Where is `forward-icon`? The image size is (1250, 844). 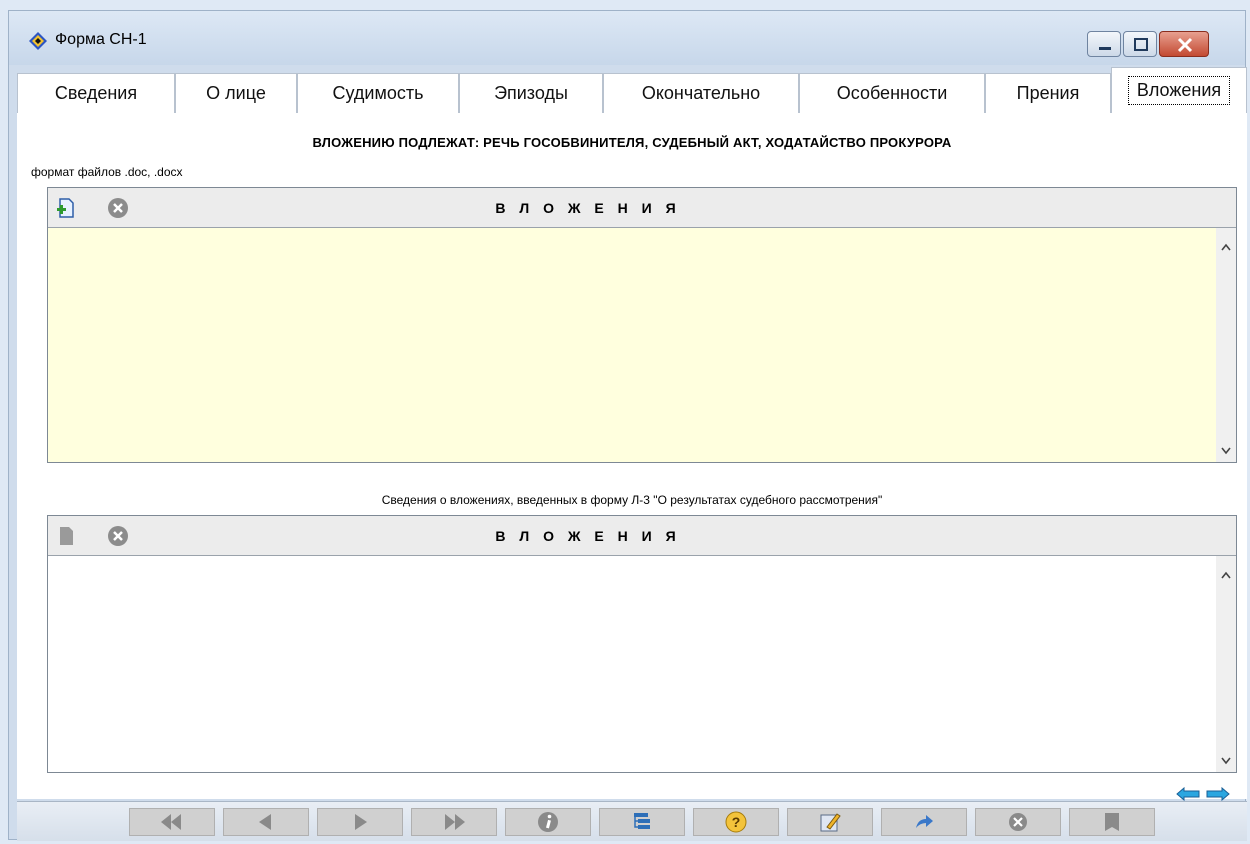 forward-icon is located at coordinates (924, 821).